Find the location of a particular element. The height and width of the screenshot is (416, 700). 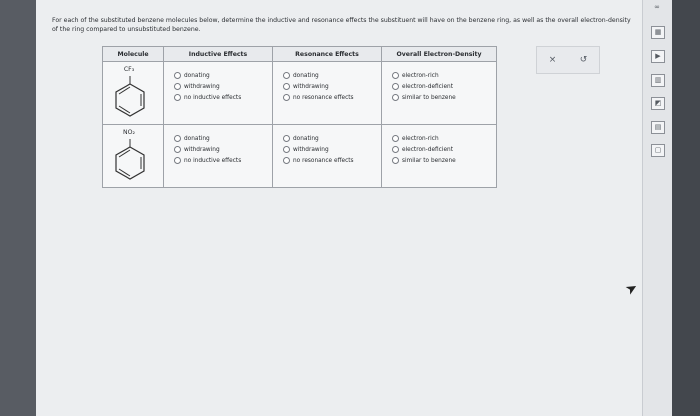

header-molecule: Molecule is located at coordinates (133, 54).